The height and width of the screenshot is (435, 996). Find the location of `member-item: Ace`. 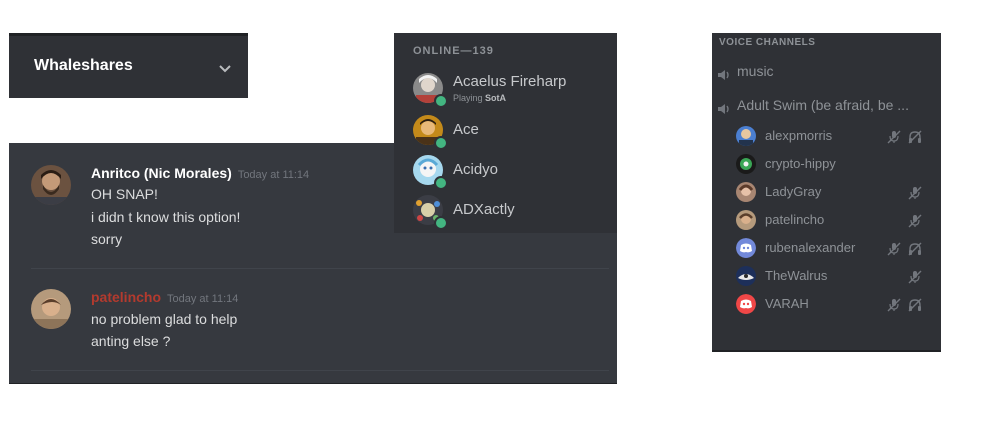

member-item: Ace is located at coordinates (513, 132).